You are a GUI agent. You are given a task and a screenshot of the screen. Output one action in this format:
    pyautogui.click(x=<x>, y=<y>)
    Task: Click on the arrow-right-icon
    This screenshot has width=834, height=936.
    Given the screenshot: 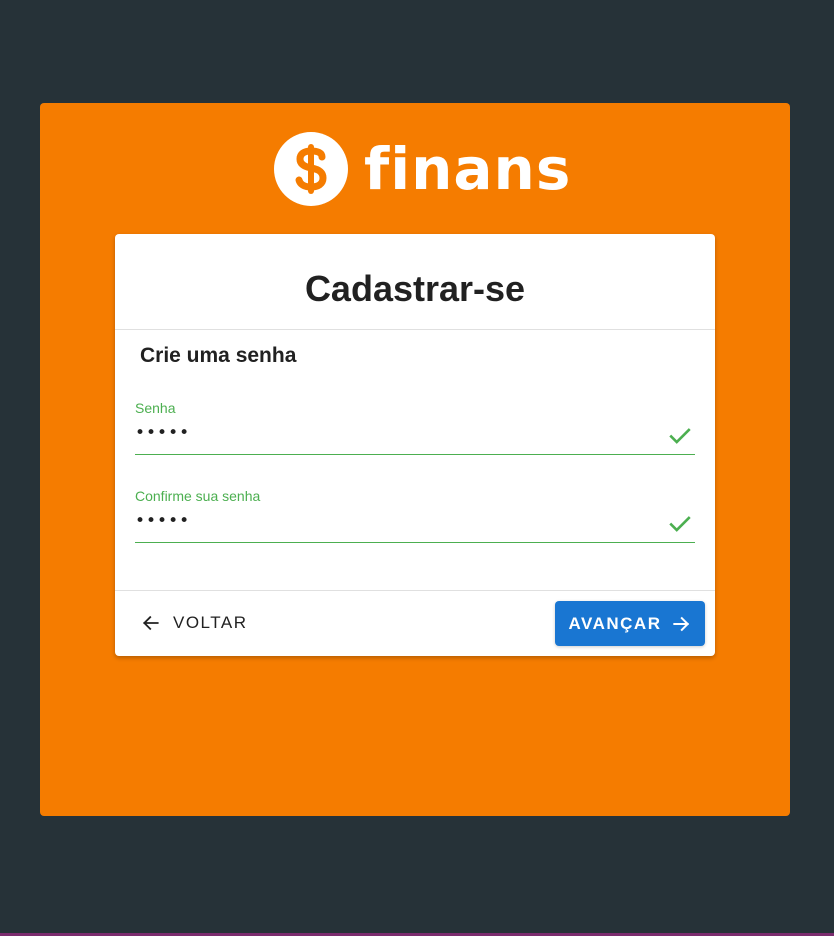 What is the action you would take?
    pyautogui.click(x=681, y=623)
    